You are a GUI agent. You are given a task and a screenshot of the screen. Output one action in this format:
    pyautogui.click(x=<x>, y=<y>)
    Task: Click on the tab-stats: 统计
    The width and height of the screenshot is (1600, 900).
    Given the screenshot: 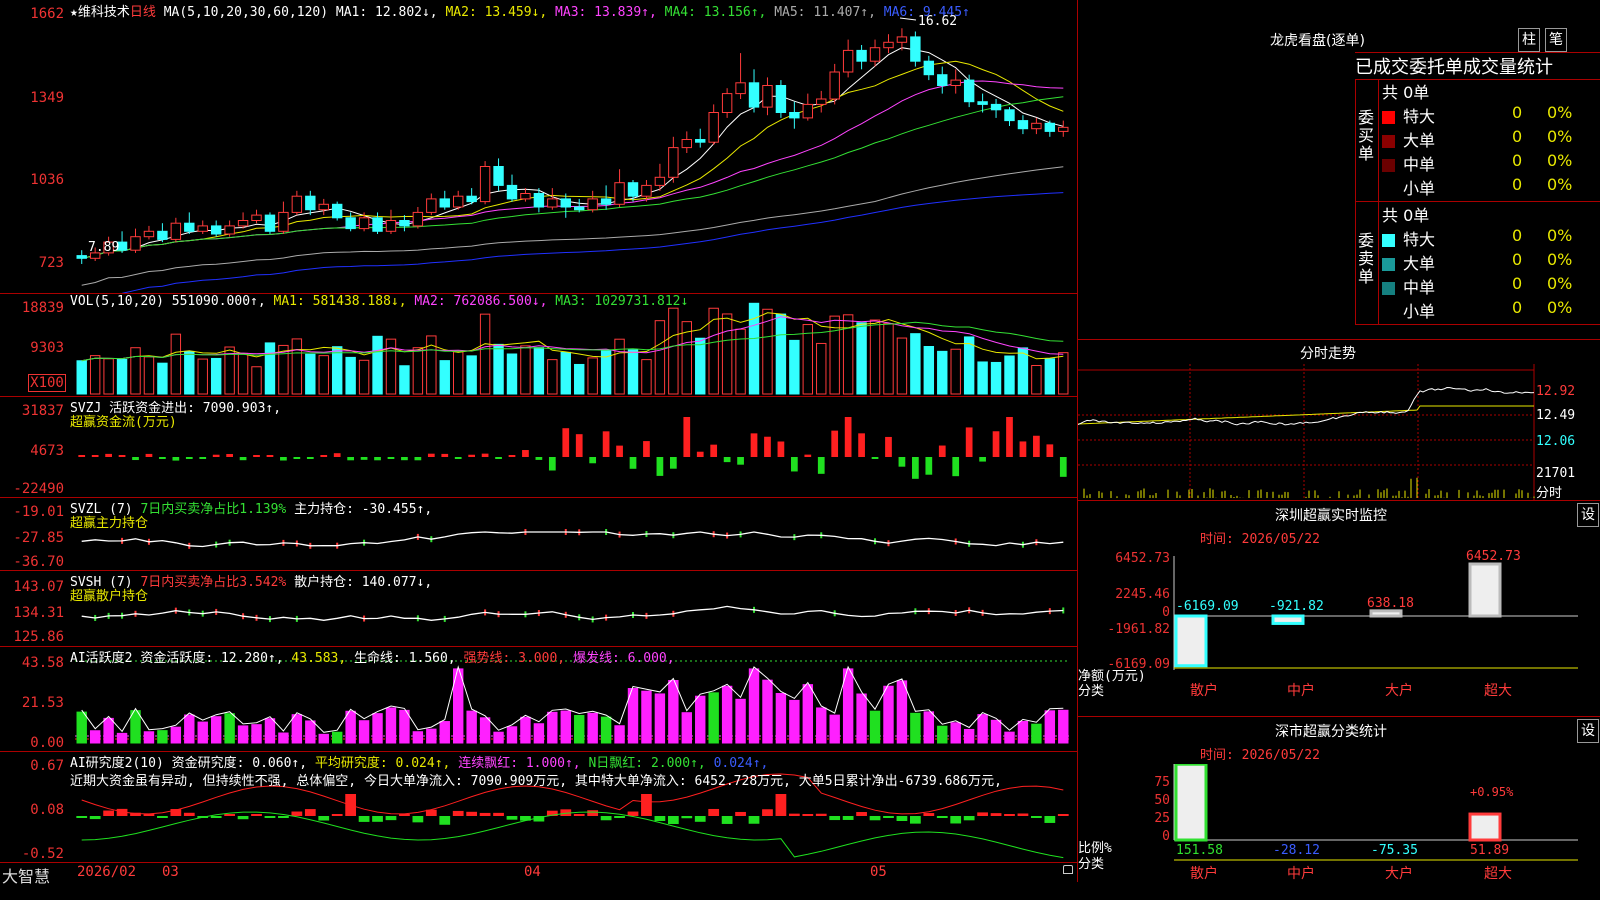 What is the action you would take?
    pyautogui.click(x=1535, y=67)
    